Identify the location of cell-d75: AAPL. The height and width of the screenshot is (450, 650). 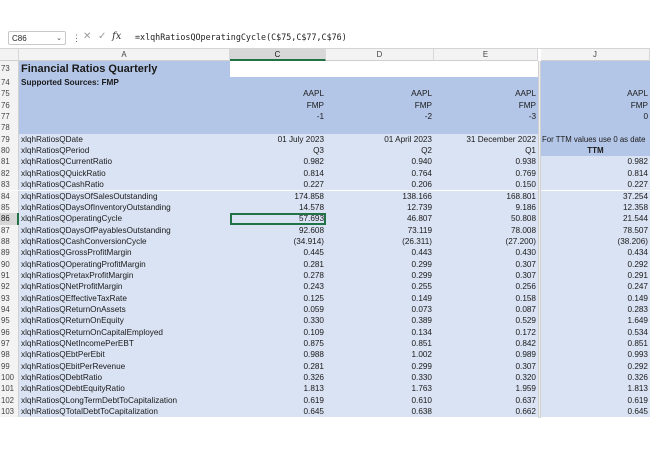
(380, 94).